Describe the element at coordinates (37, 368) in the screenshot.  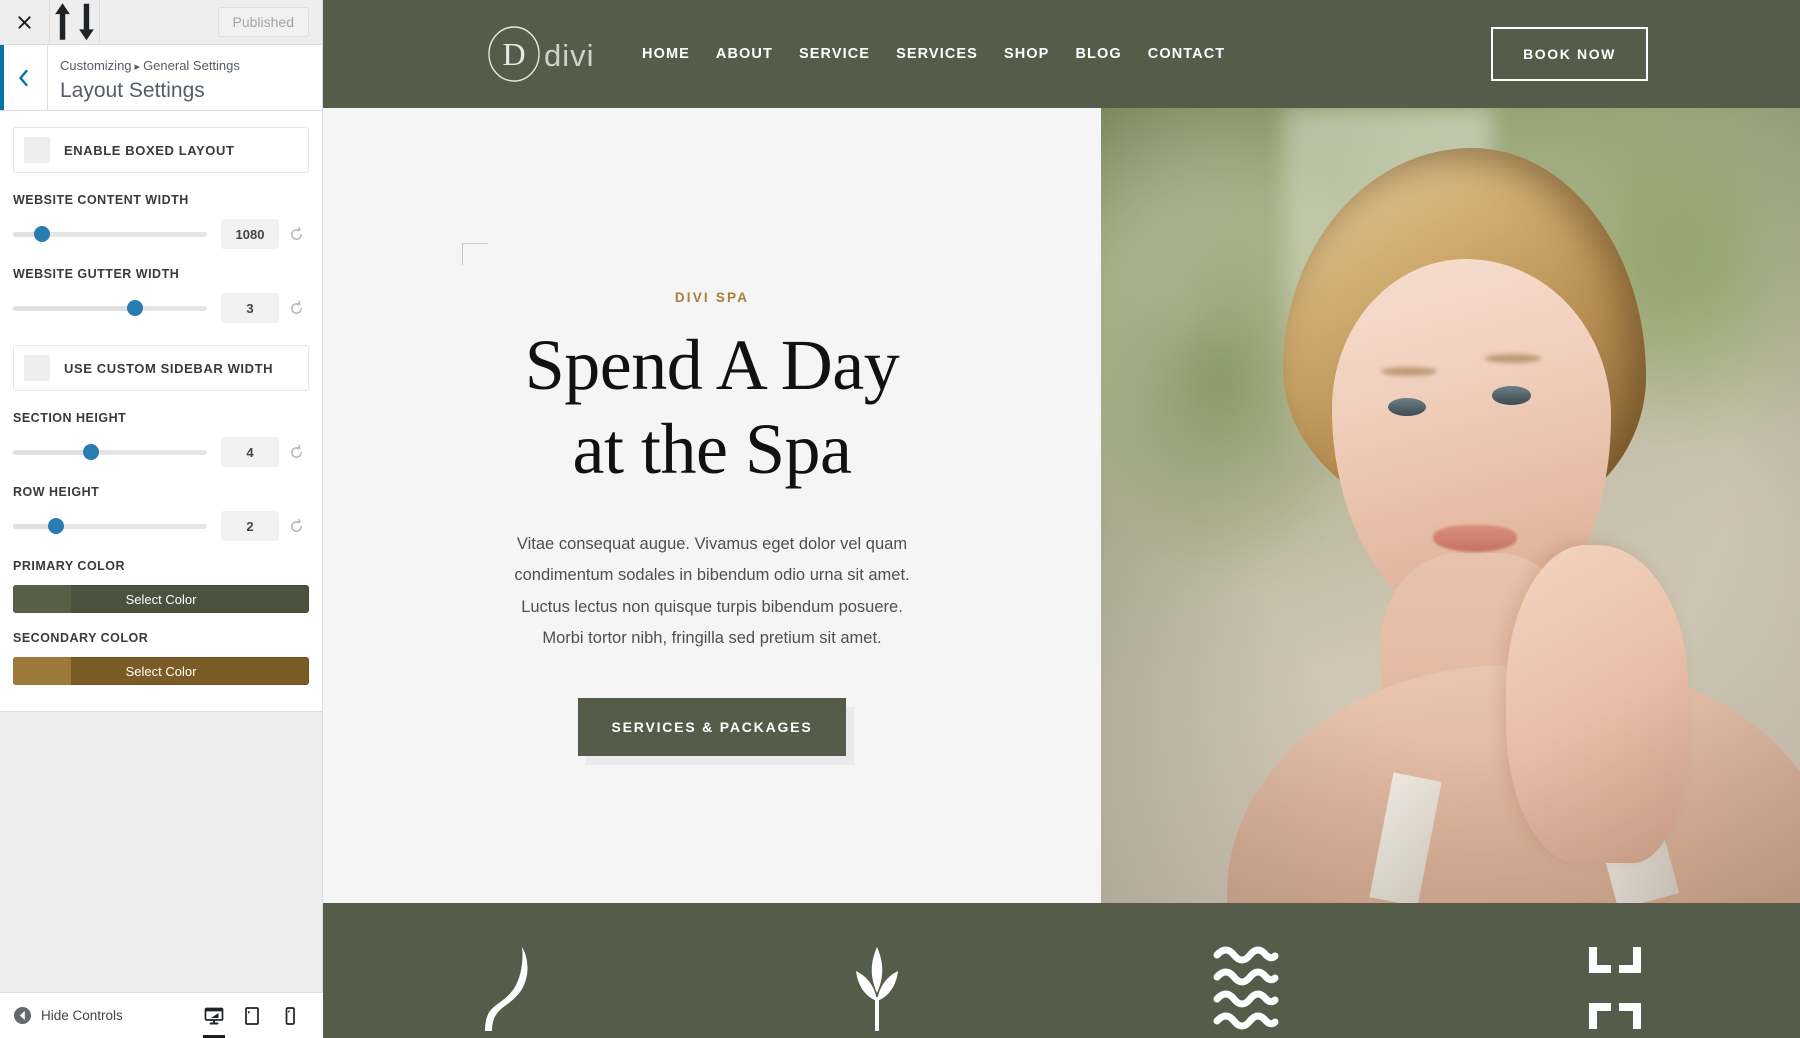
I see `checkbox-use-custom-sidebar-width` at that location.